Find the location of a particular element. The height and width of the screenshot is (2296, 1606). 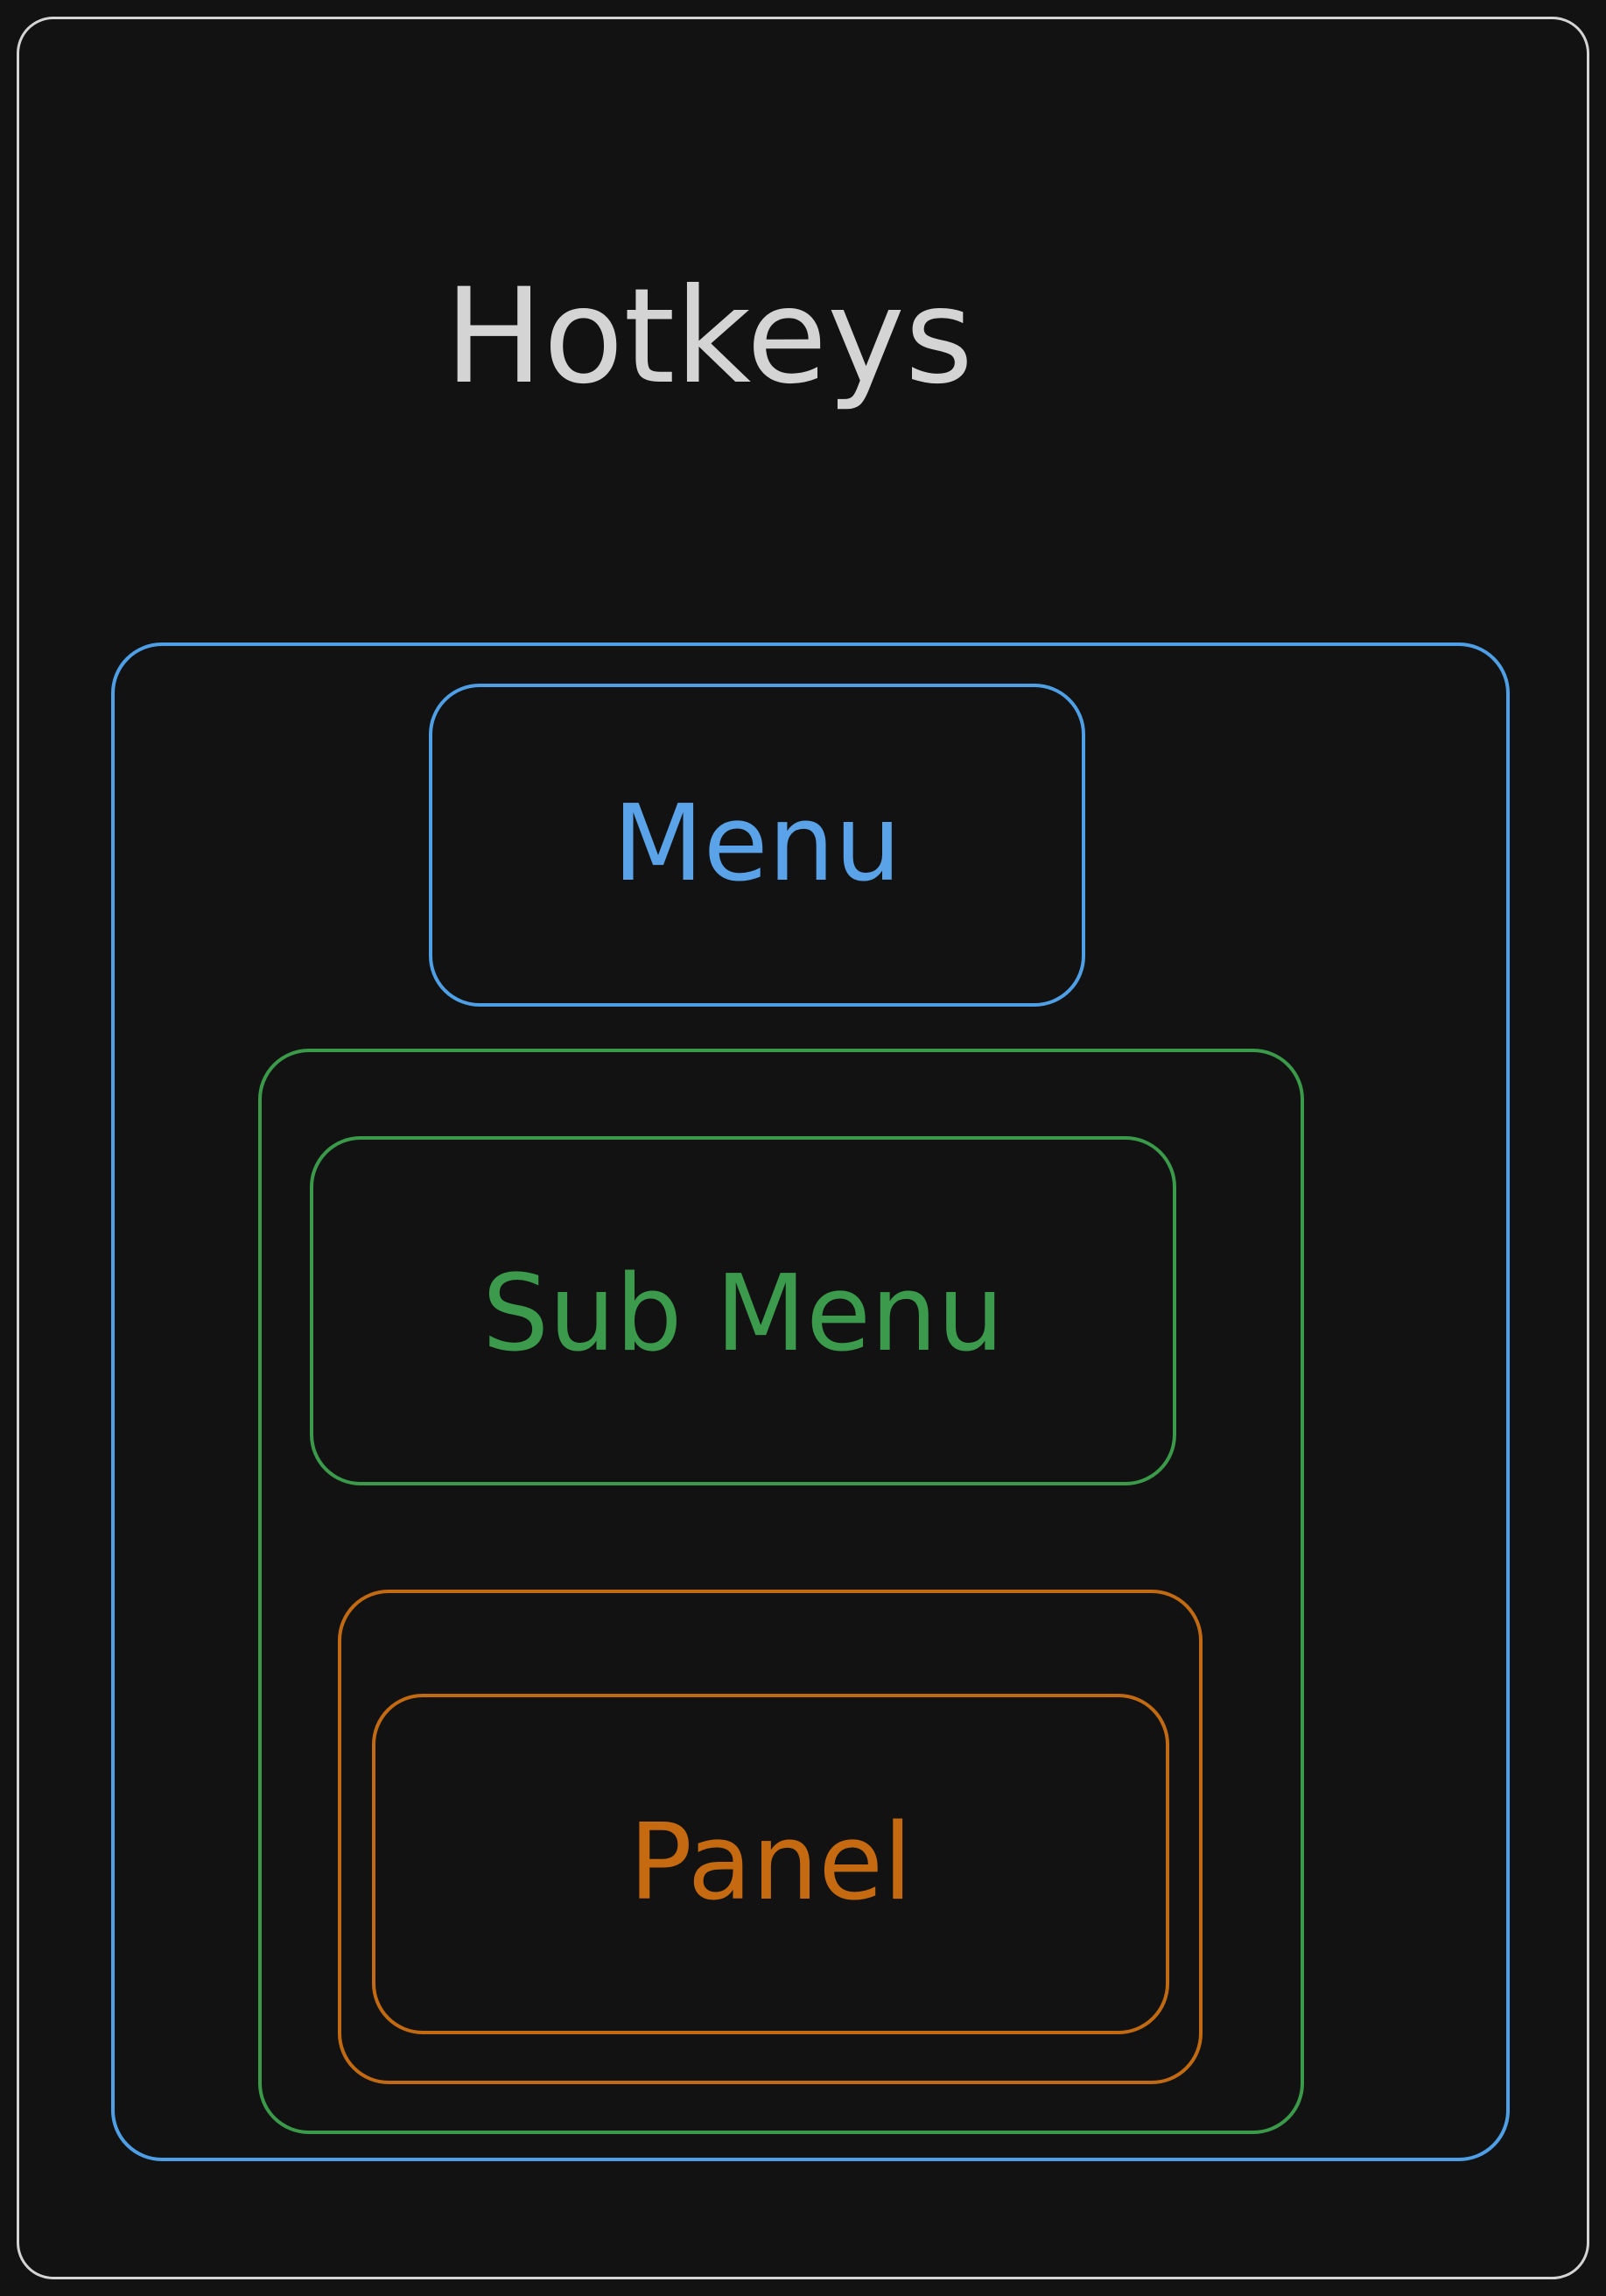

panel-node-label: Panel is located at coordinates (770, 1863).